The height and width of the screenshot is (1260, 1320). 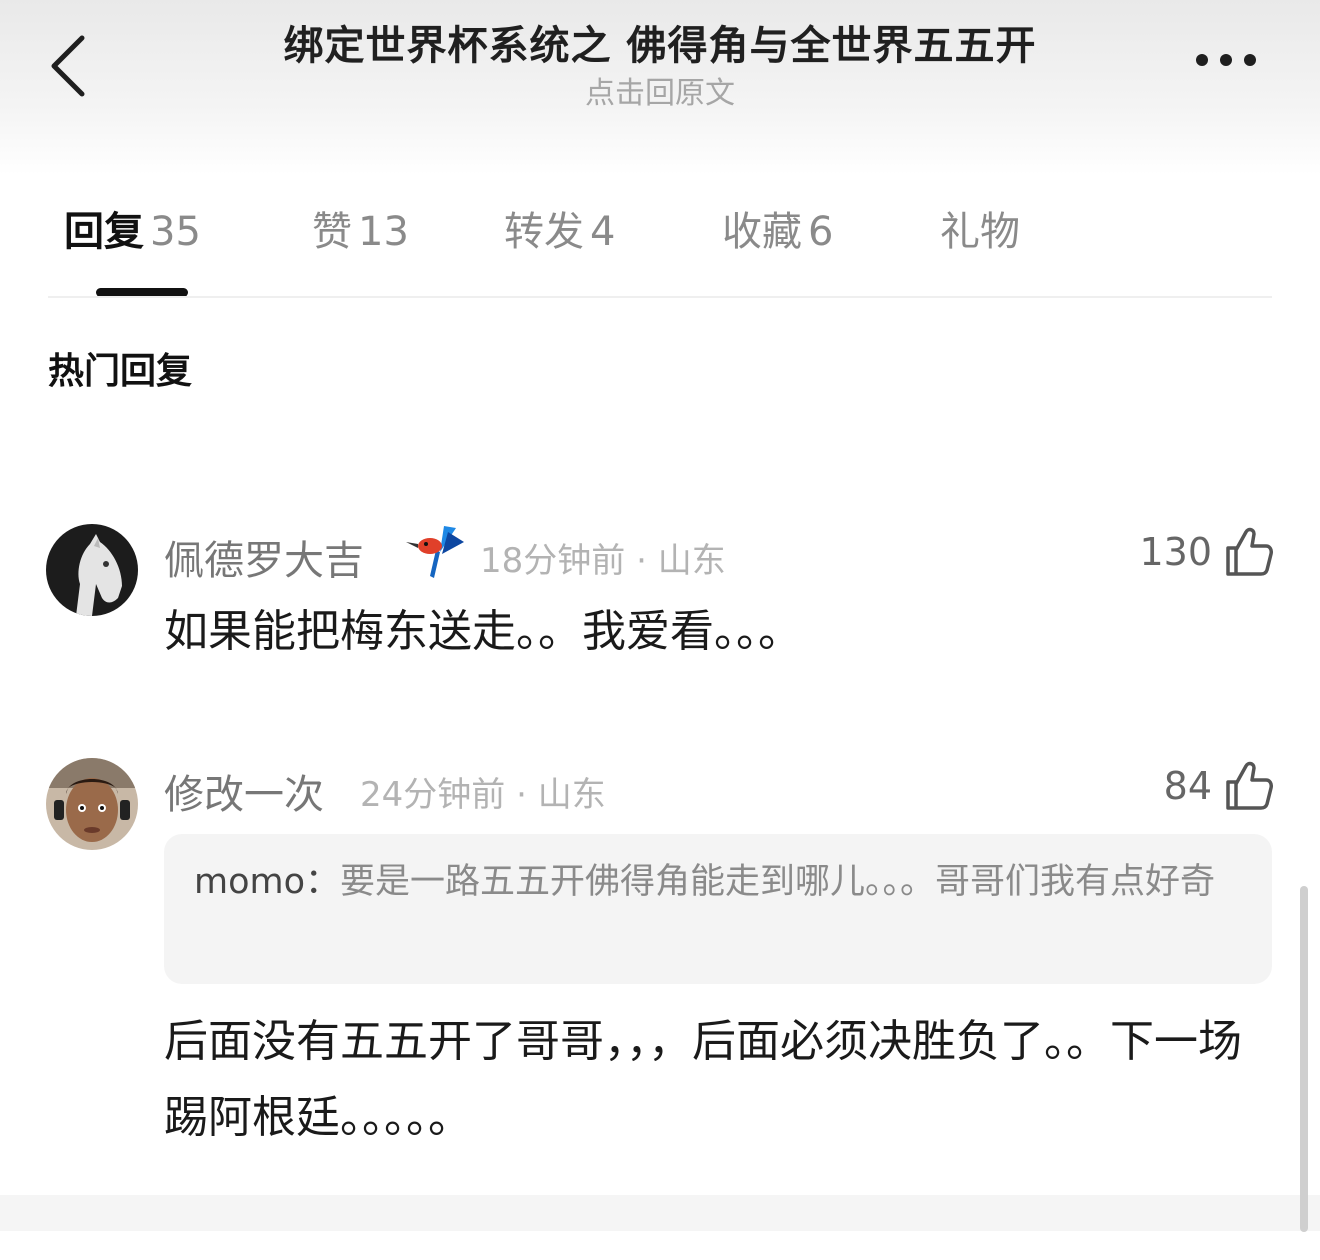 I want to click on like-button: 130, so click(x=1174, y=554).